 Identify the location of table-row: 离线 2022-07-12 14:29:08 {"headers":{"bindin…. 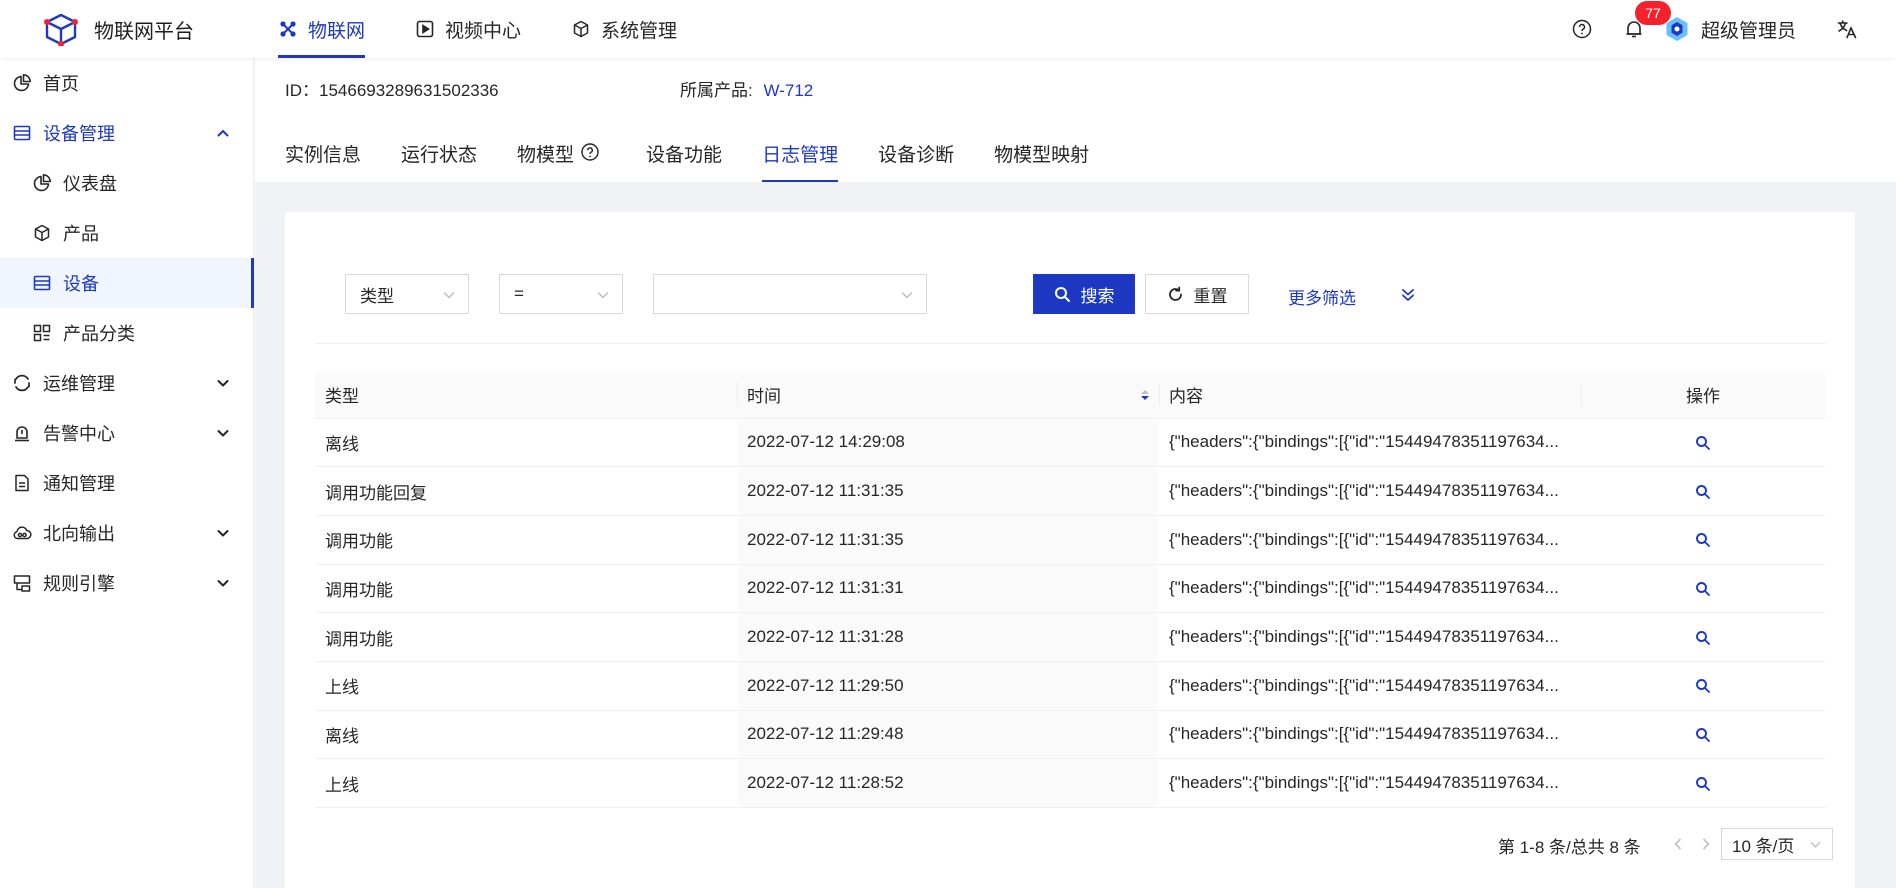
(1070, 443).